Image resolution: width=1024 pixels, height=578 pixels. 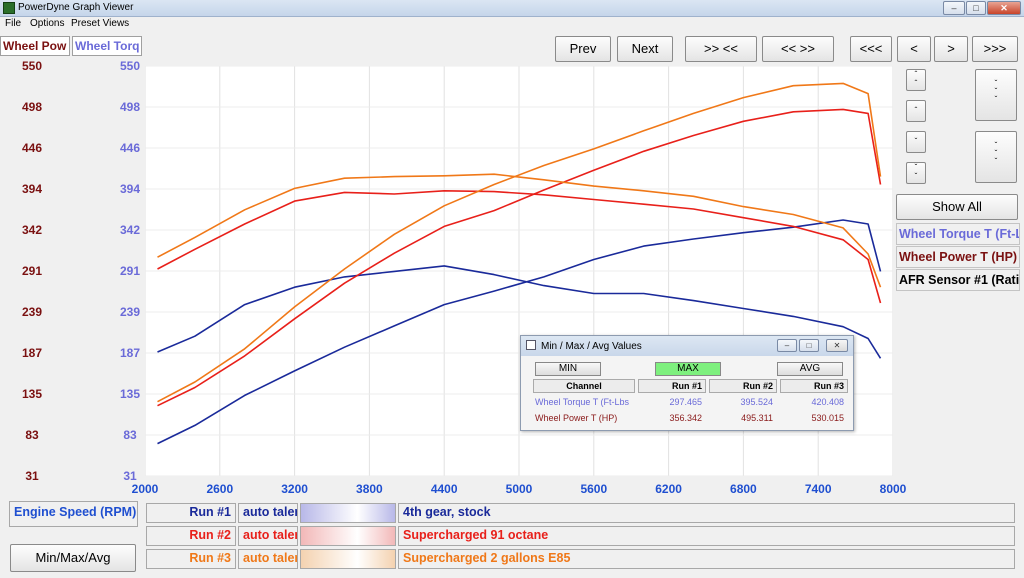 I want to click on menu-bar: File Options Preset Views, so click(x=512, y=24).